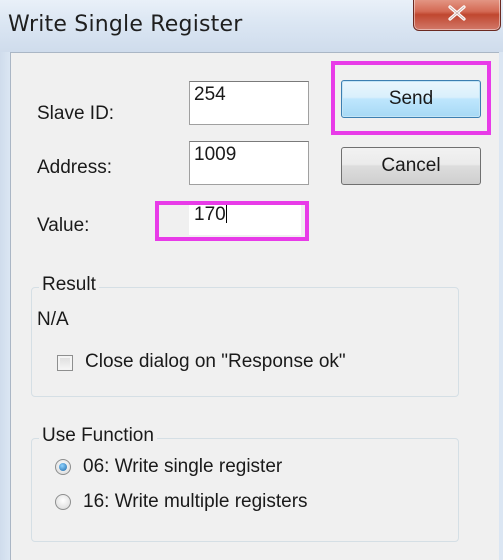  I want to click on slave-id-value: 254, so click(210, 94).